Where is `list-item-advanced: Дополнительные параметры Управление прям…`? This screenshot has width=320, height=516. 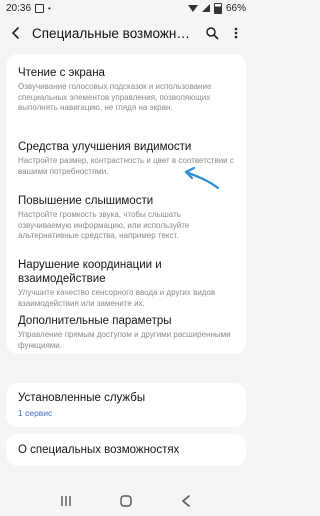
list-item-advanced: Дополнительные параметры Управление прям… is located at coordinates (127, 332).